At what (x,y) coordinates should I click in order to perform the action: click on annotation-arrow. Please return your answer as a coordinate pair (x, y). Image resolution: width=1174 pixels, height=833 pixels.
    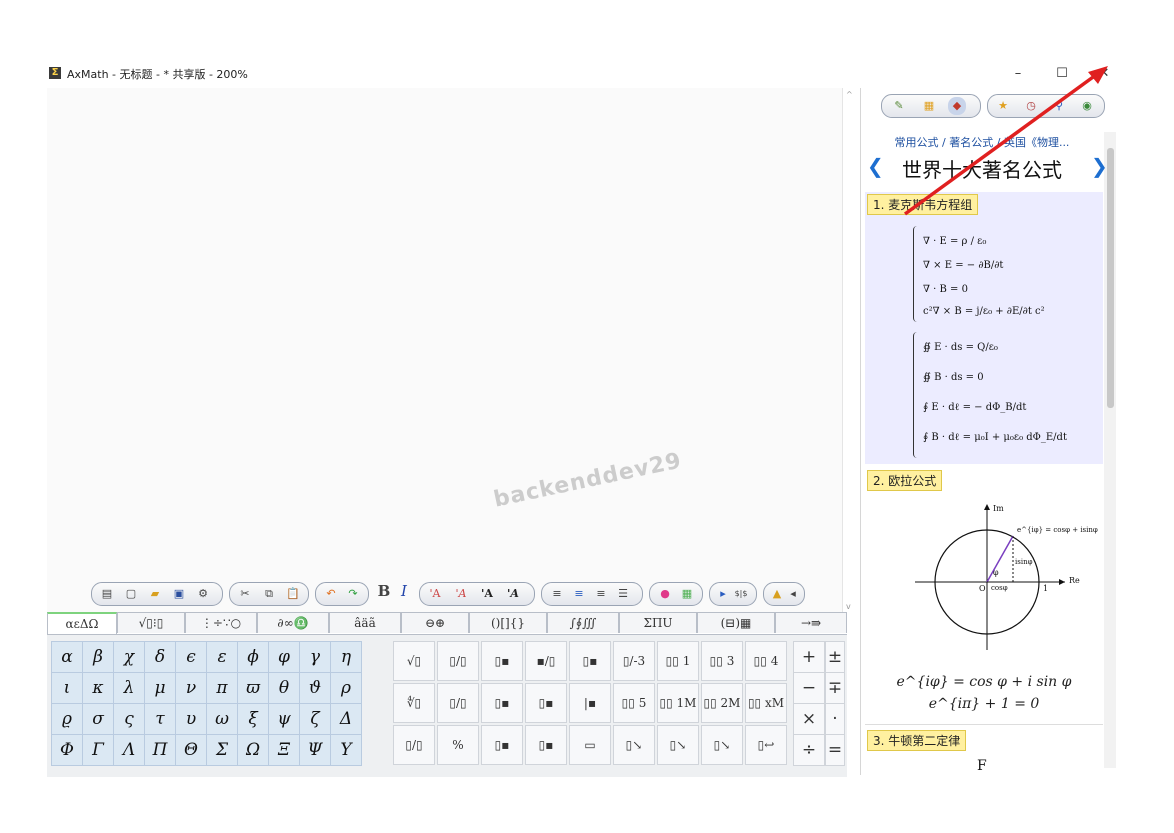
    Looking at the image, I should click on (1005, 141).